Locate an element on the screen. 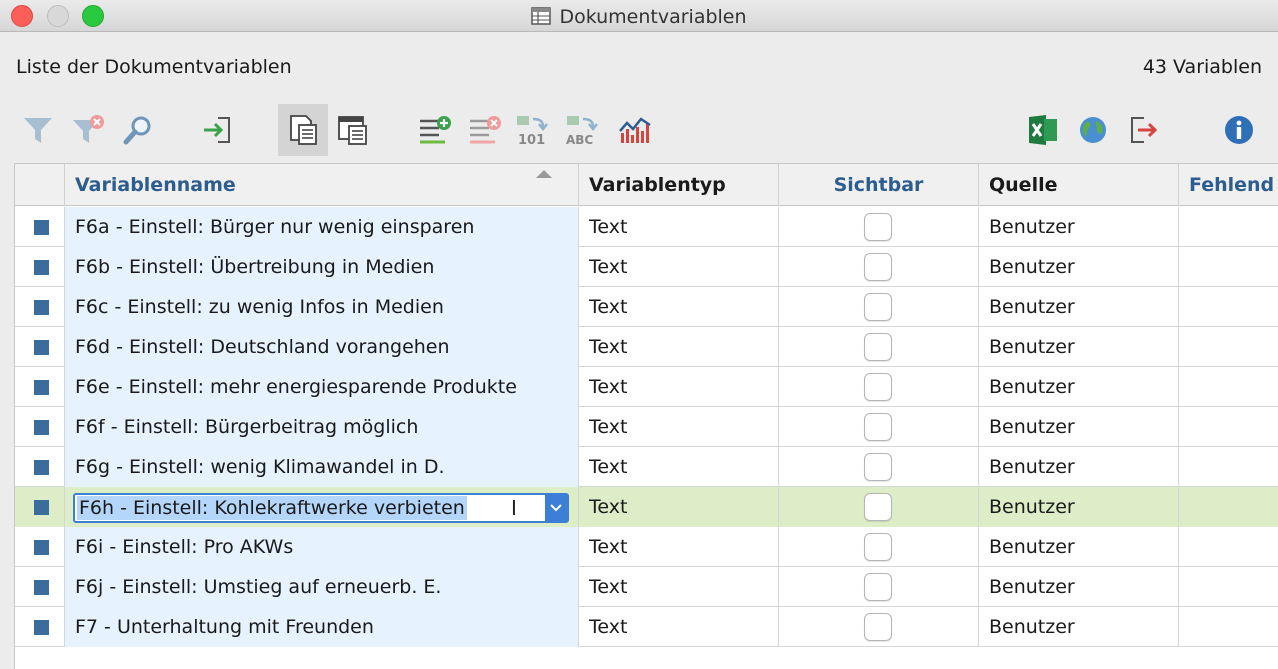 The height and width of the screenshot is (669, 1278). column-header-variablenname: Variablenname is located at coordinates (322, 185).